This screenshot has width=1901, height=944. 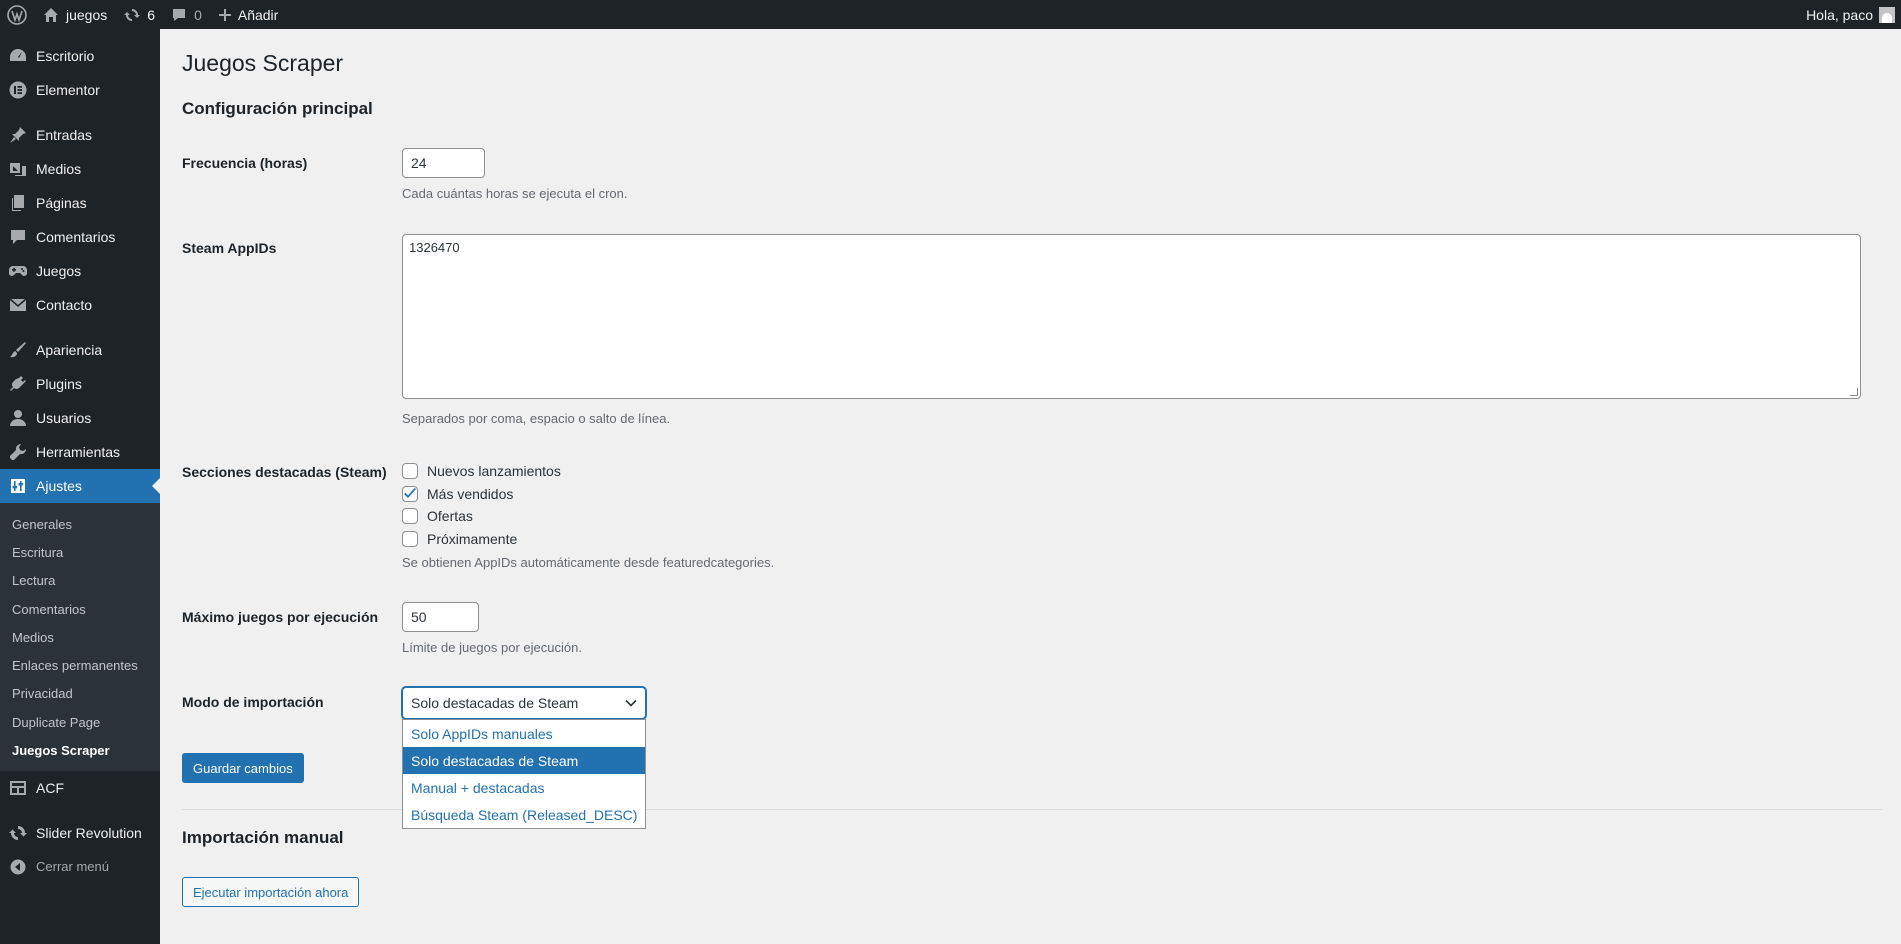 What do you see at coordinates (443, 163) in the screenshot?
I see `frequency-input: 24` at bounding box center [443, 163].